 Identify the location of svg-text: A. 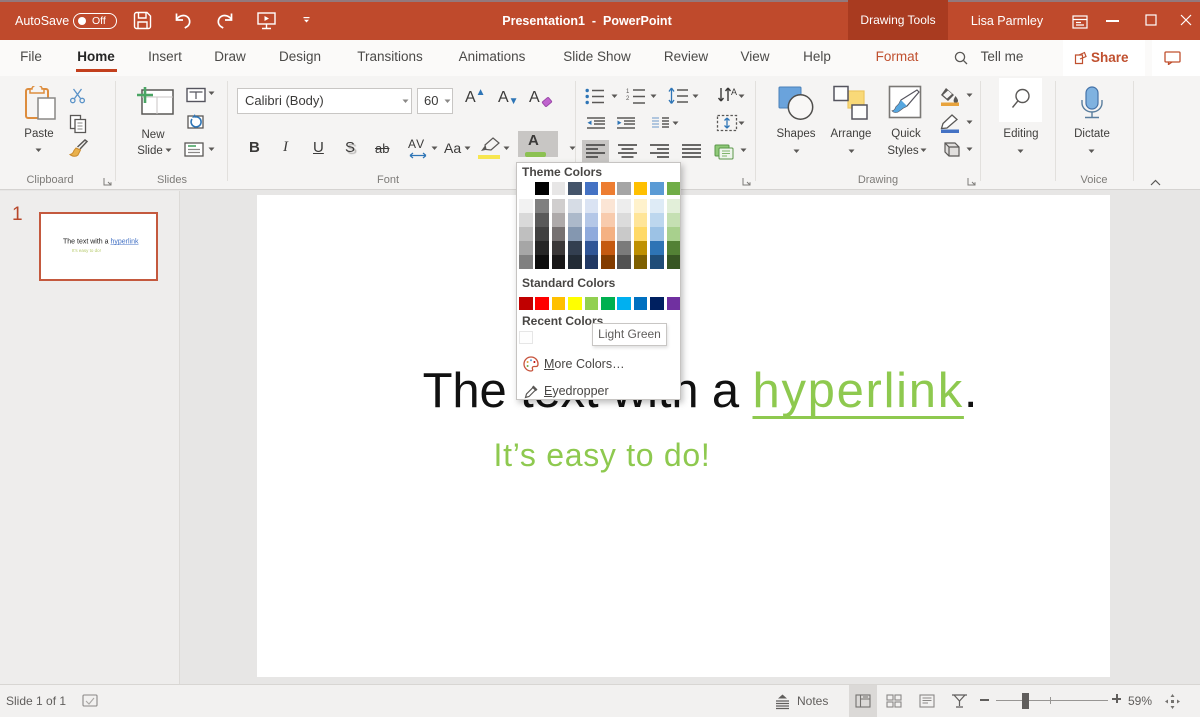
(734, 92).